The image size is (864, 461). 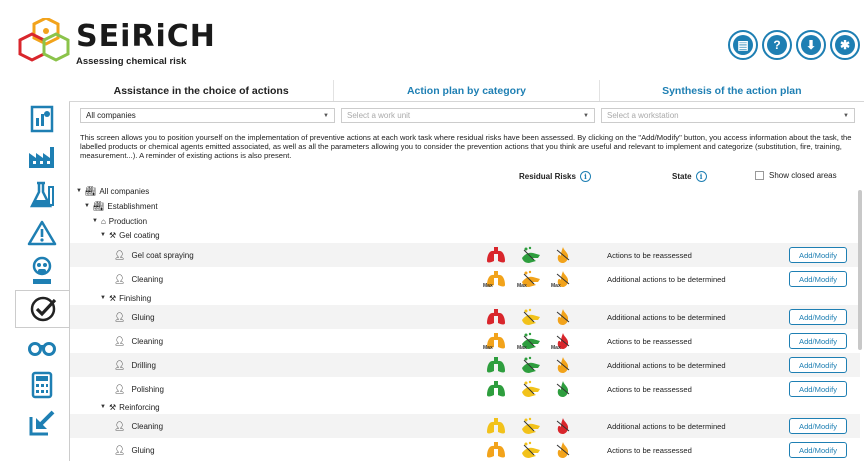 What do you see at coordinates (759, 175) in the screenshot?
I see `show-closed-checkbox` at bounding box center [759, 175].